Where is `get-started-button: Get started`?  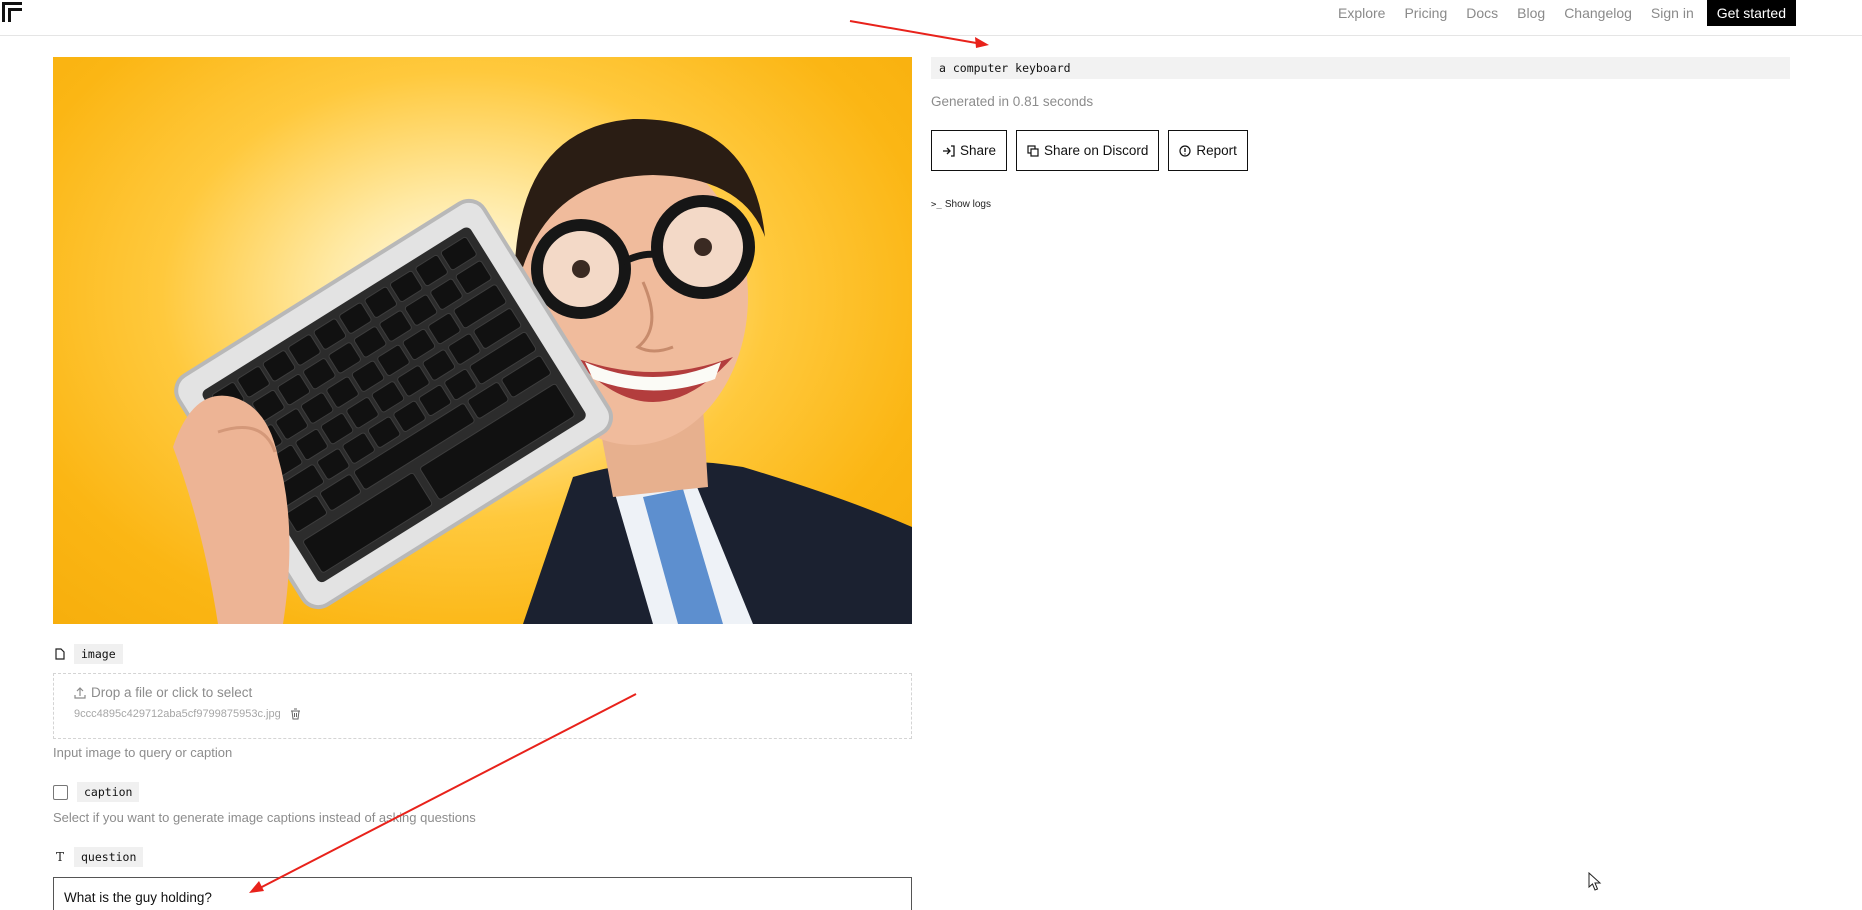
get-started-button: Get started is located at coordinates (1751, 13).